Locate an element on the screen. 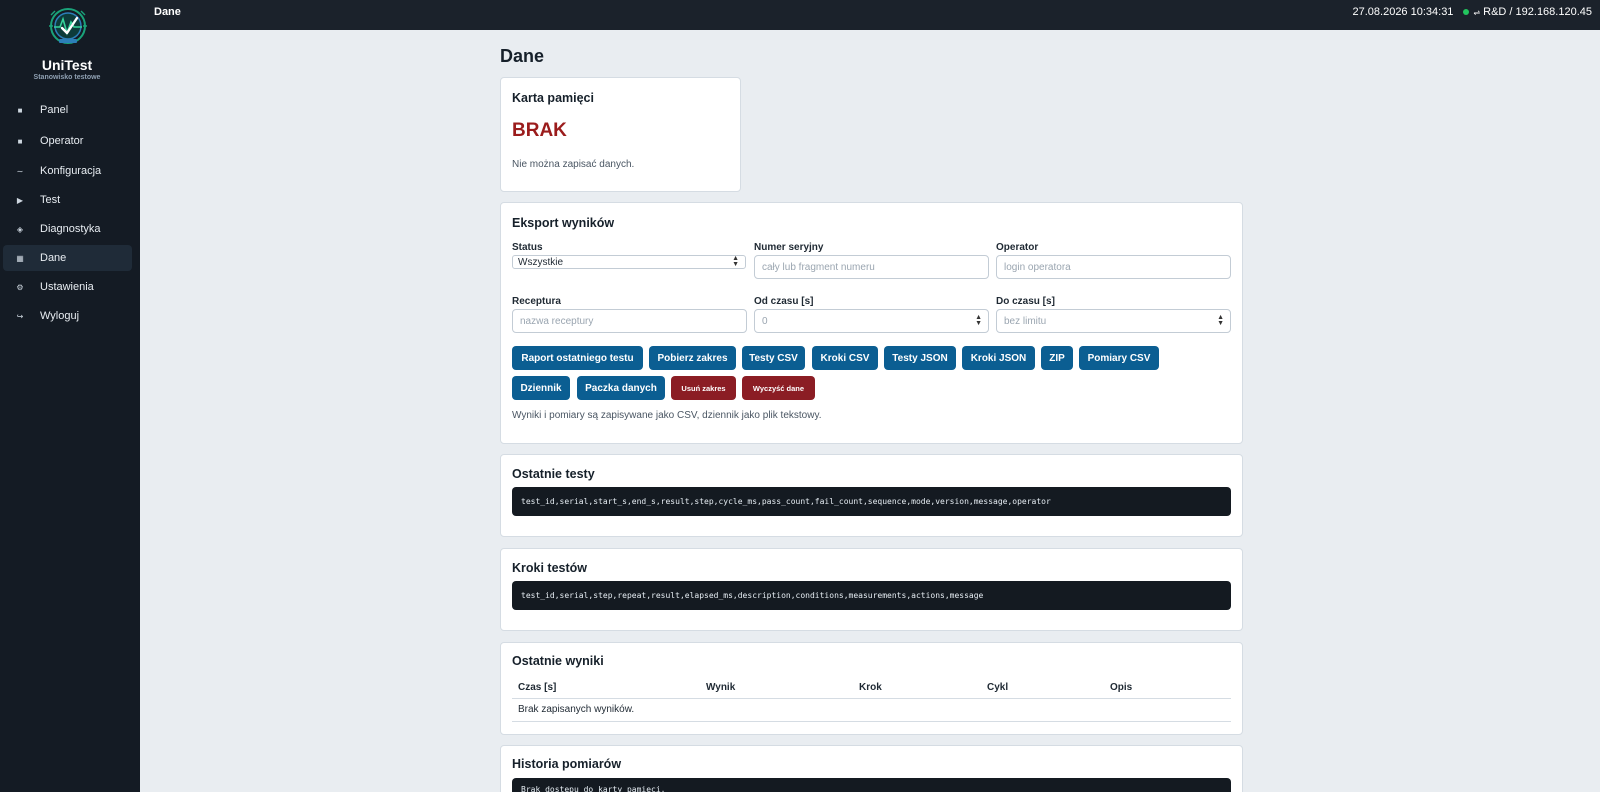  recipe-label: Receptura is located at coordinates (536, 301).